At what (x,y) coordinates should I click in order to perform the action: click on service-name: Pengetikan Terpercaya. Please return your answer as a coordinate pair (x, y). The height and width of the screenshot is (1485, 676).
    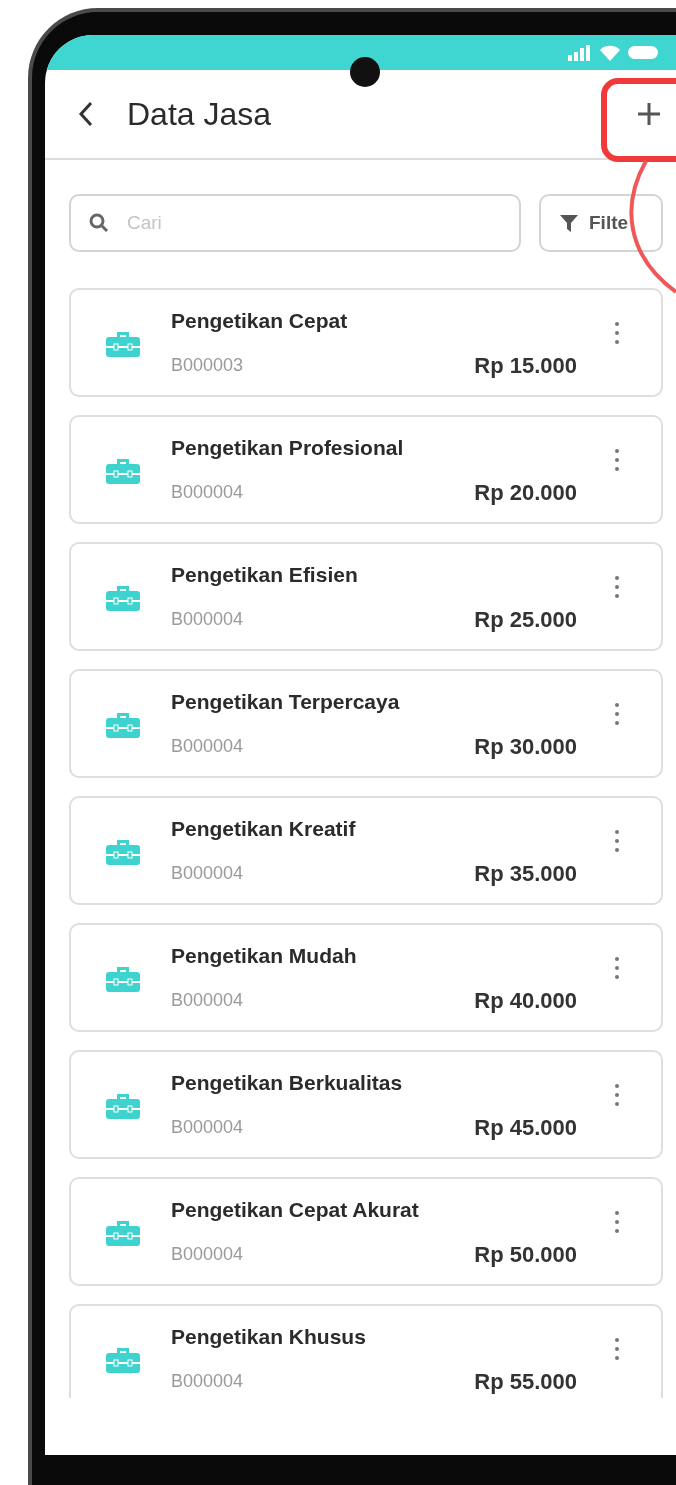
    Looking at the image, I should click on (286, 702).